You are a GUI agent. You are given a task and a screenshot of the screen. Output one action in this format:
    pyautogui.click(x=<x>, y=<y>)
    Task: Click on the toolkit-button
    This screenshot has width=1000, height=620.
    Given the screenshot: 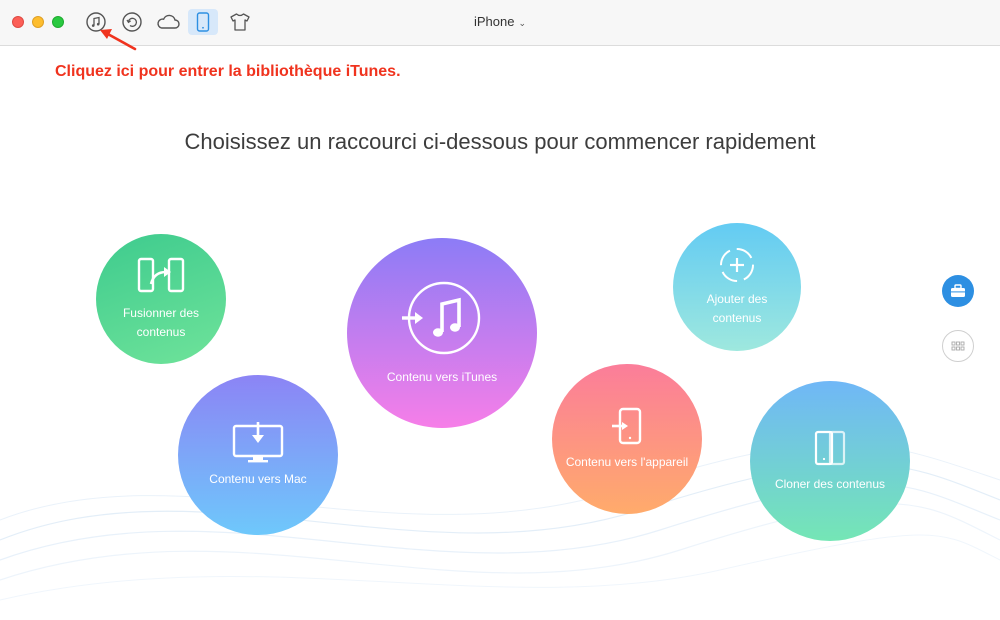 What is the action you would take?
    pyautogui.click(x=958, y=291)
    